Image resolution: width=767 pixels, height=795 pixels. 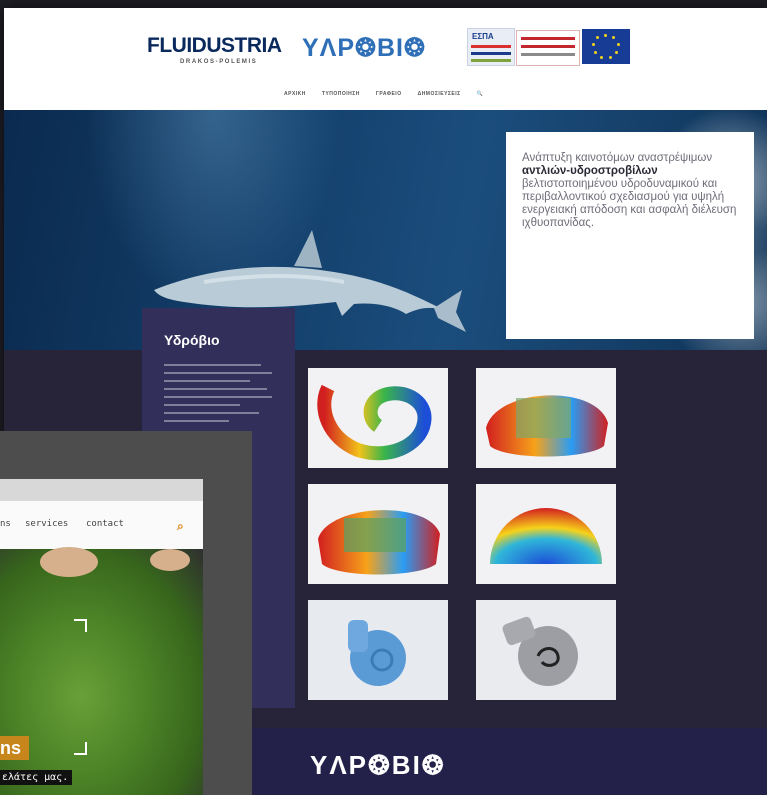 I want to click on grass-hero-image, so click(x=101, y=671).